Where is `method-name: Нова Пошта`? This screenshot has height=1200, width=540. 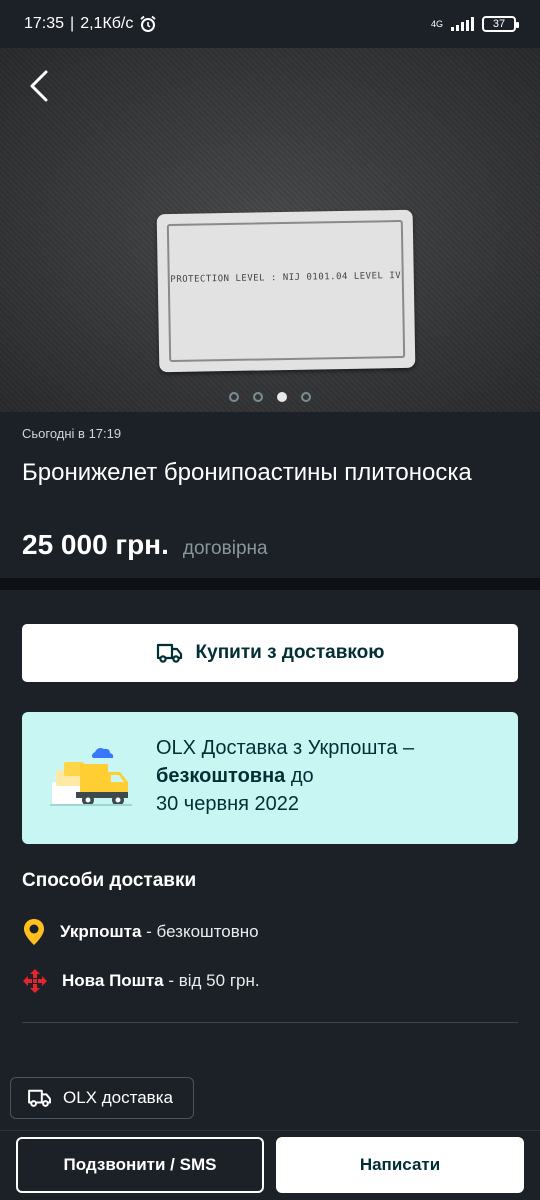 method-name: Нова Пошта is located at coordinates (113, 980).